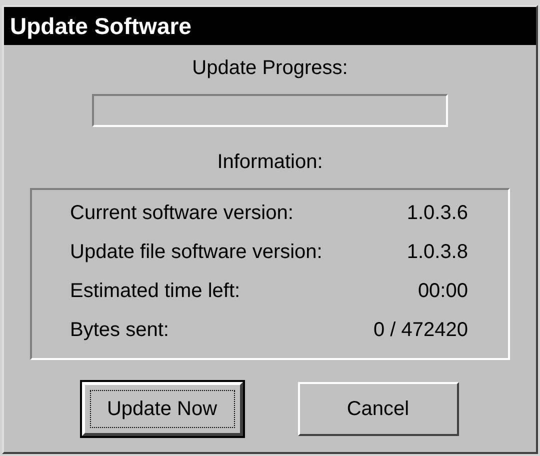 This screenshot has width=540, height=456. What do you see at coordinates (156, 291) in the screenshot?
I see `info-label: Estimated time left:` at bounding box center [156, 291].